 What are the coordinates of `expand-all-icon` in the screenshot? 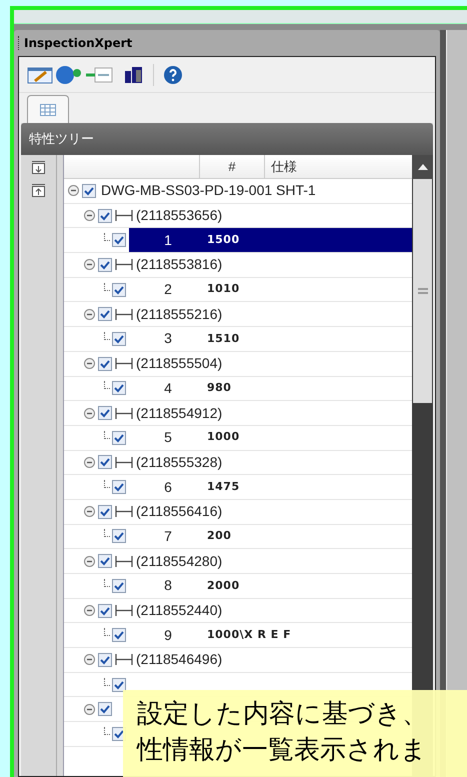 It's located at (38, 167).